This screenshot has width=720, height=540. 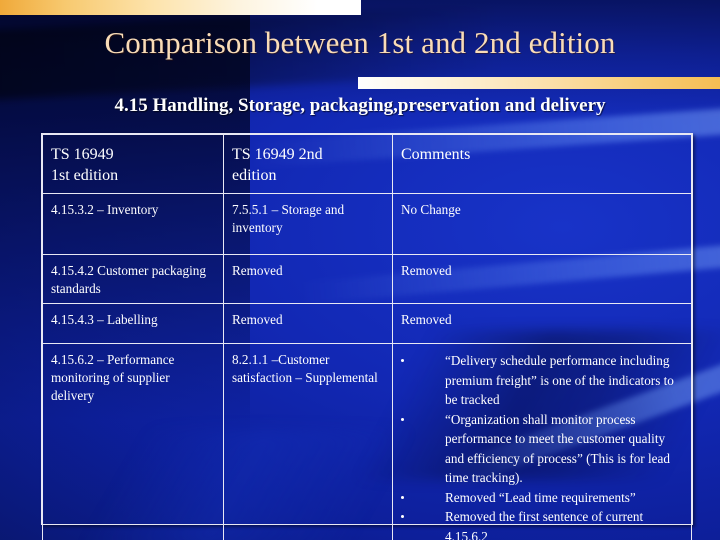 I want to click on cell-second-edition: 7.5.5.1 – Storage and inventory, so click(x=308, y=224).